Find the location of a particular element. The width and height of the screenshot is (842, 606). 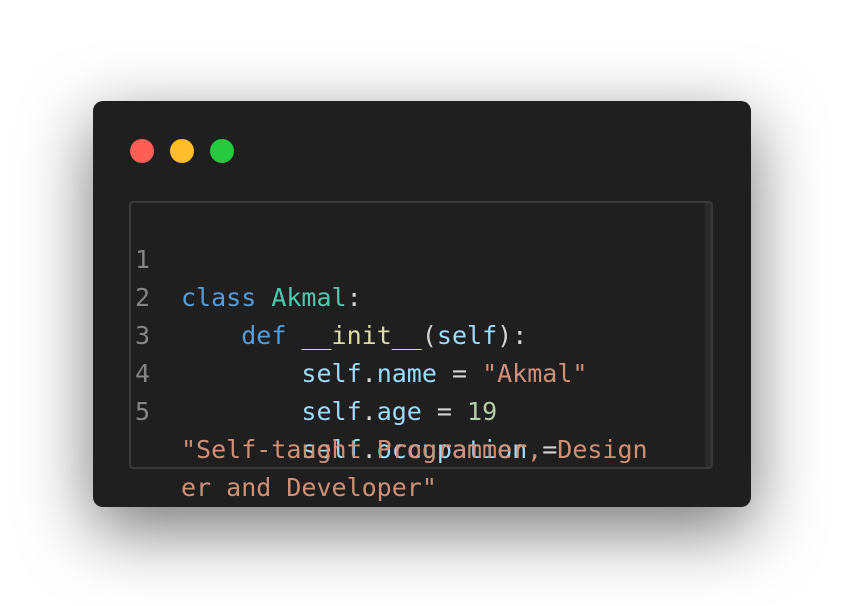

close-button is located at coordinates (142, 151).